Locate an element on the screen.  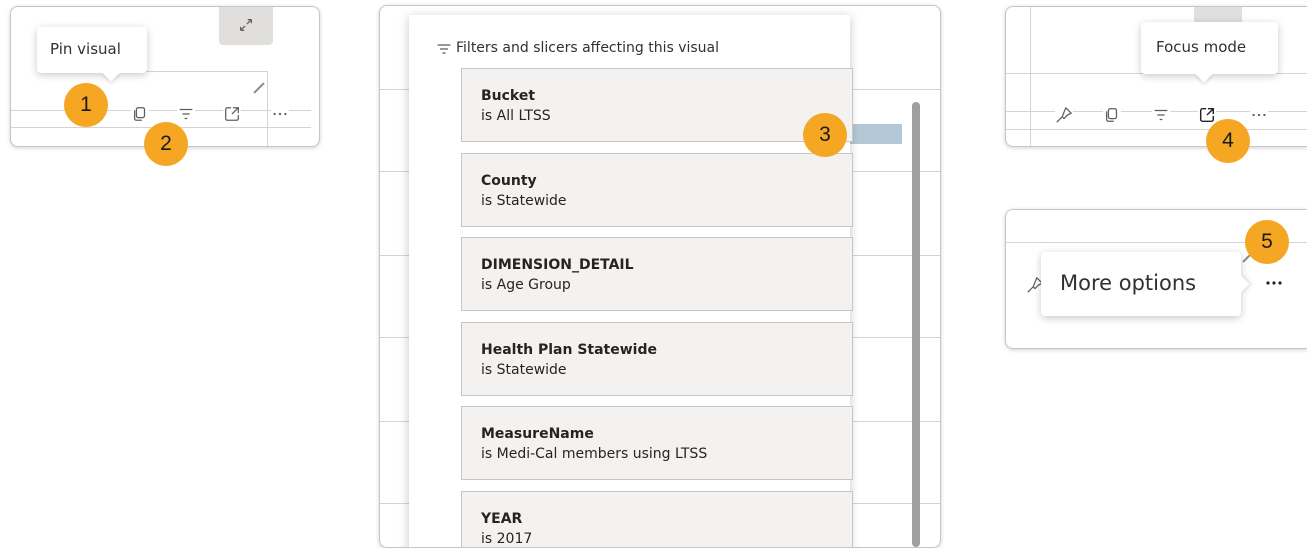
tooltip-more-options: More options is located at coordinates (1145, 284).